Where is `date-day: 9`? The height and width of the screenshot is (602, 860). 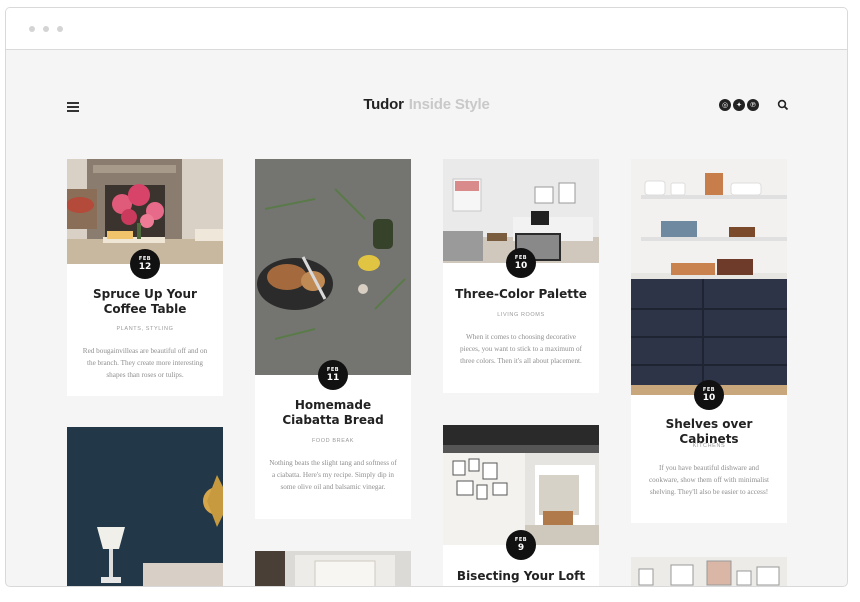 date-day: 9 is located at coordinates (521, 548).